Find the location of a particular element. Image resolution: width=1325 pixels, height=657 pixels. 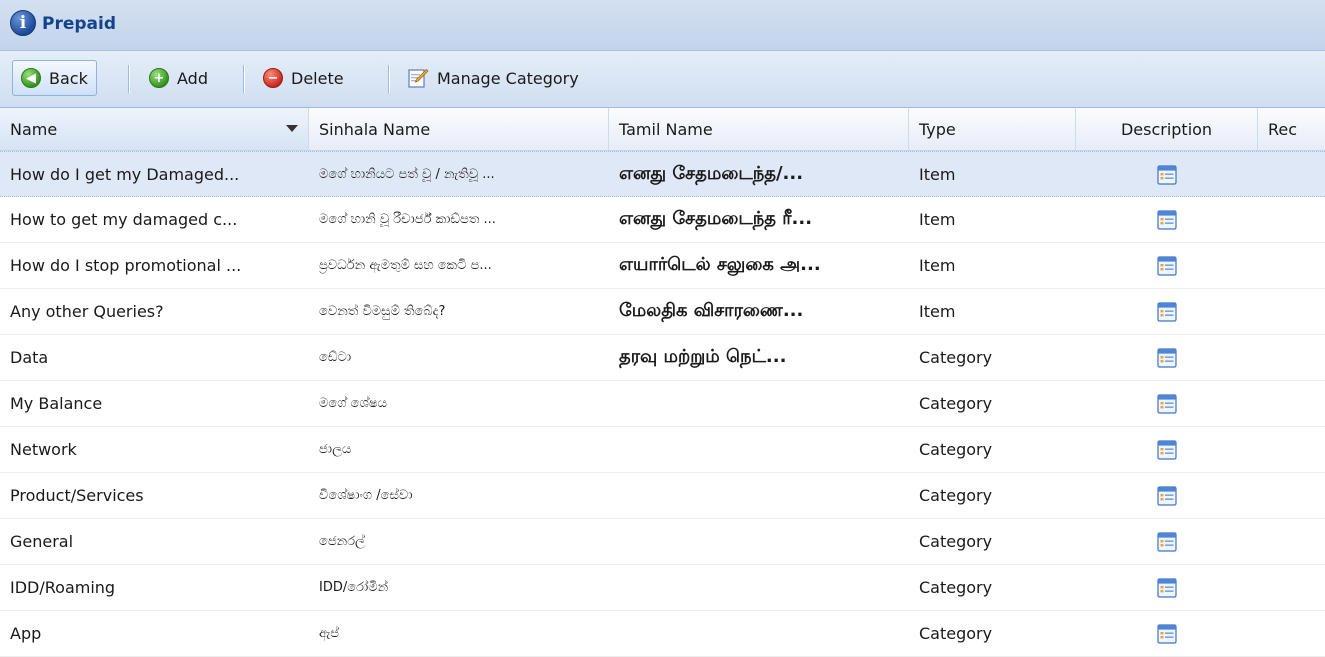

sinhala-name-cell: ඇප් is located at coordinates (329, 633).